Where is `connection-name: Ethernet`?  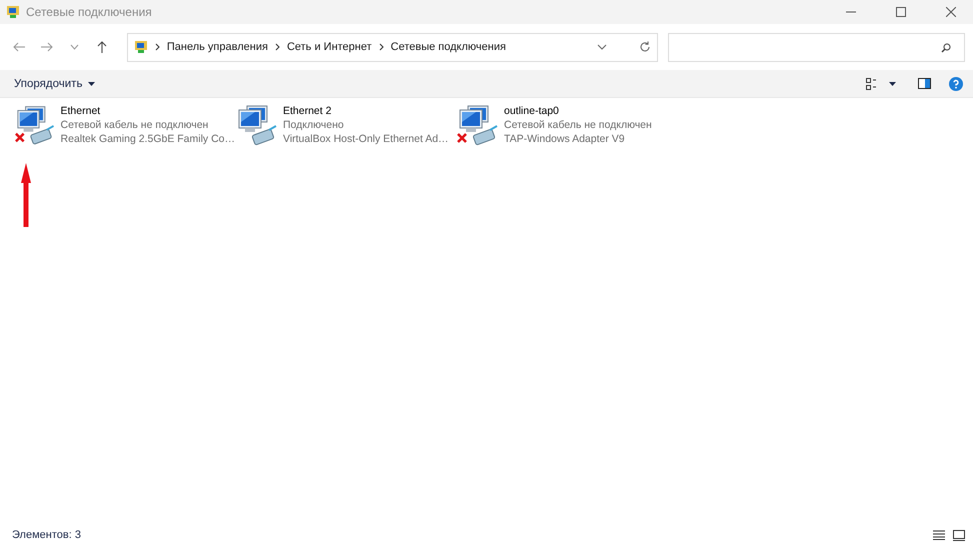 connection-name: Ethernet is located at coordinates (147, 111).